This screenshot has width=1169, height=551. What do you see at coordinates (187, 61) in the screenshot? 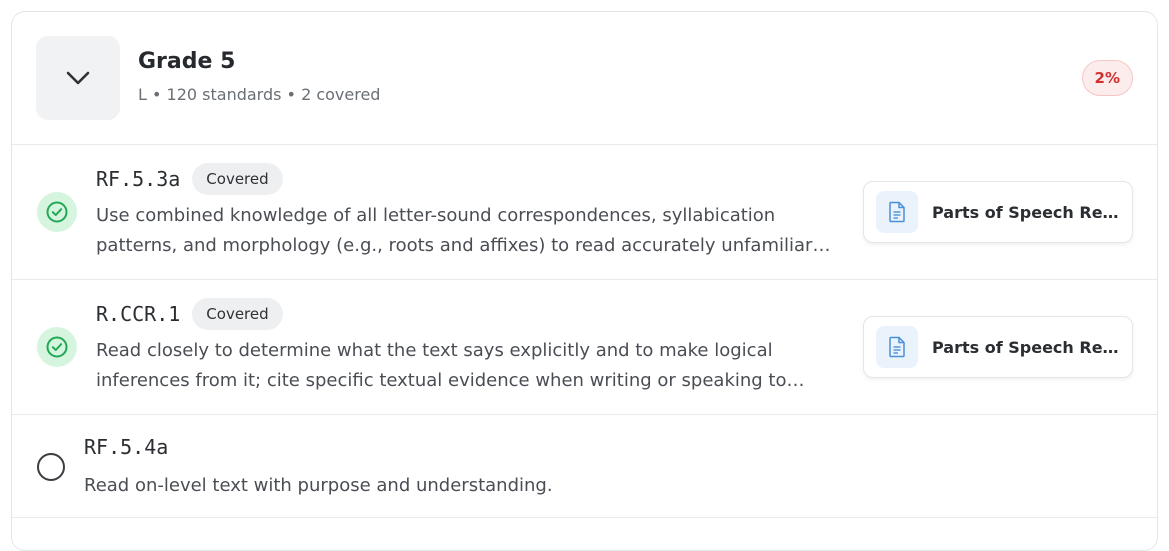
I see `grade-title: Grade 5` at bounding box center [187, 61].